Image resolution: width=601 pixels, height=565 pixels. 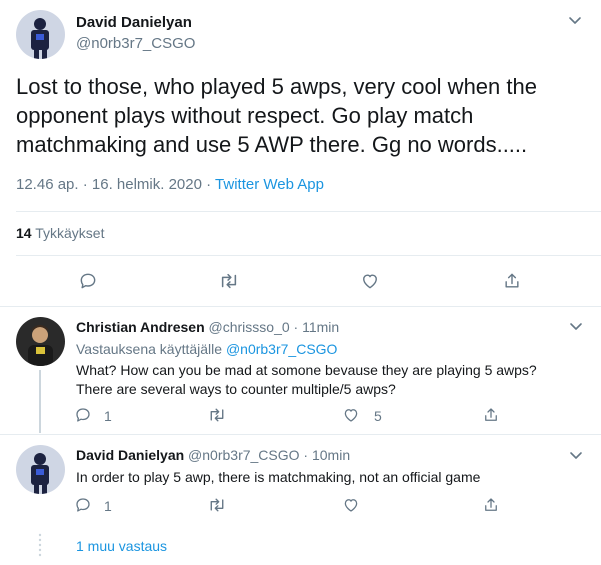 I want to click on reply2-author-name: David Danielyan, so click(x=130, y=455).